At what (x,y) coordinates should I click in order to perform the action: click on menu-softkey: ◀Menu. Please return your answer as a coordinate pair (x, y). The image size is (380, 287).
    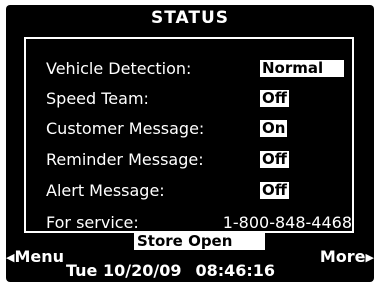
    Looking at the image, I should click on (35, 256).